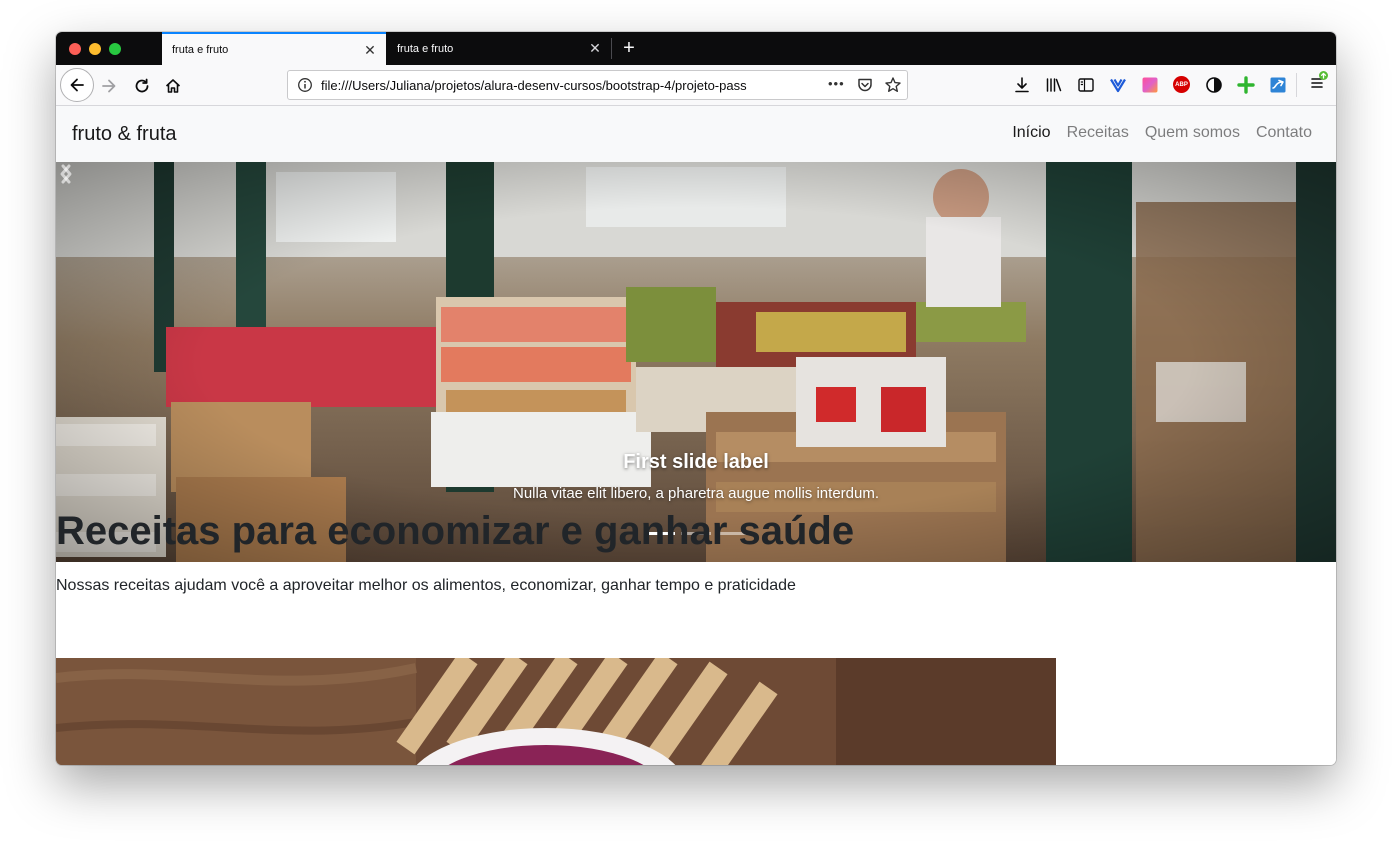 Image resolution: width=1392 pixels, height=845 pixels. What do you see at coordinates (696, 48) in the screenshot?
I see `tab-strip: fruta e fruto ✕ fruta e fruto ✕ +` at bounding box center [696, 48].